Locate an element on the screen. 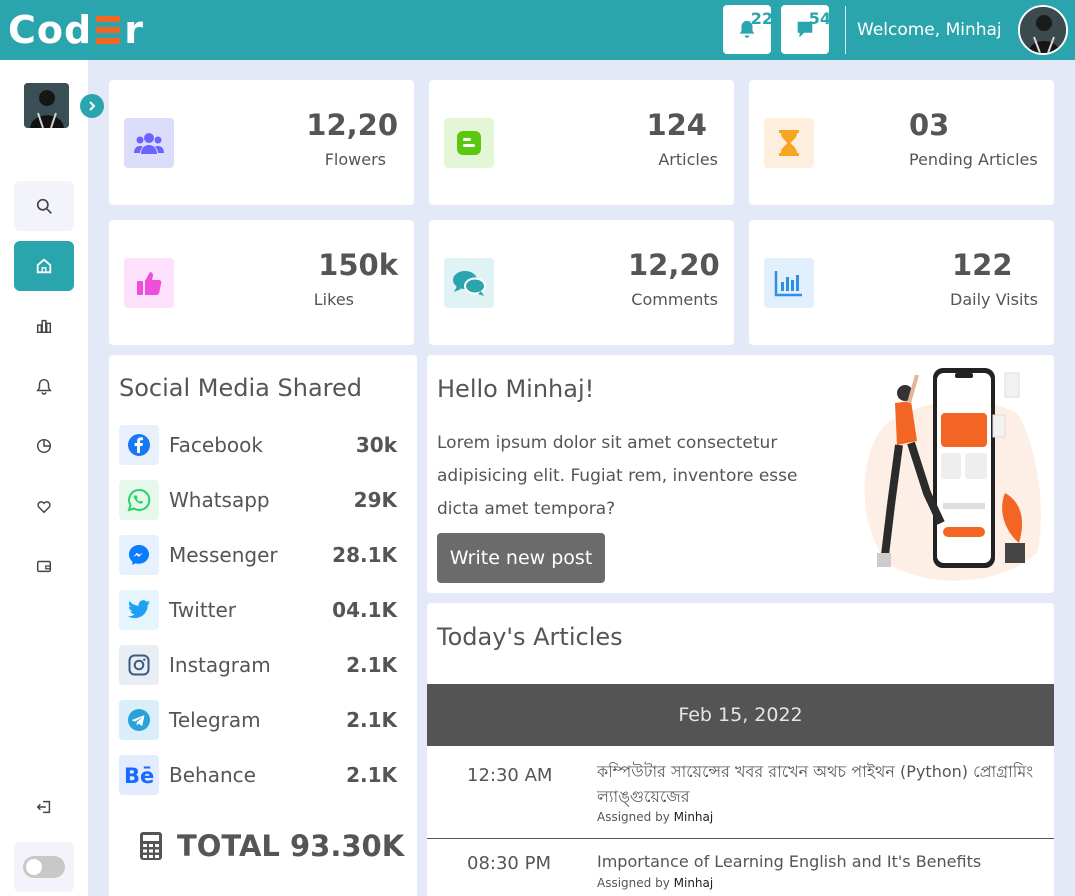  notifications-badge: 22 is located at coordinates (761, 18).